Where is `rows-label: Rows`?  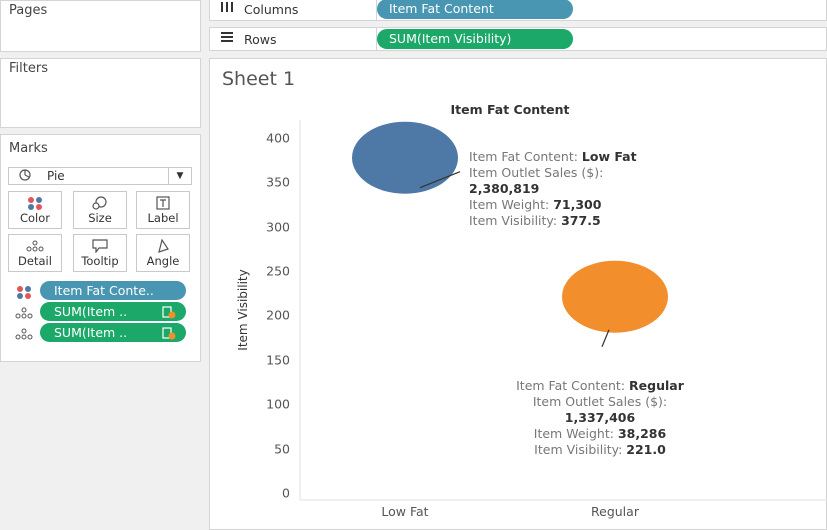 rows-label: Rows is located at coordinates (260, 39).